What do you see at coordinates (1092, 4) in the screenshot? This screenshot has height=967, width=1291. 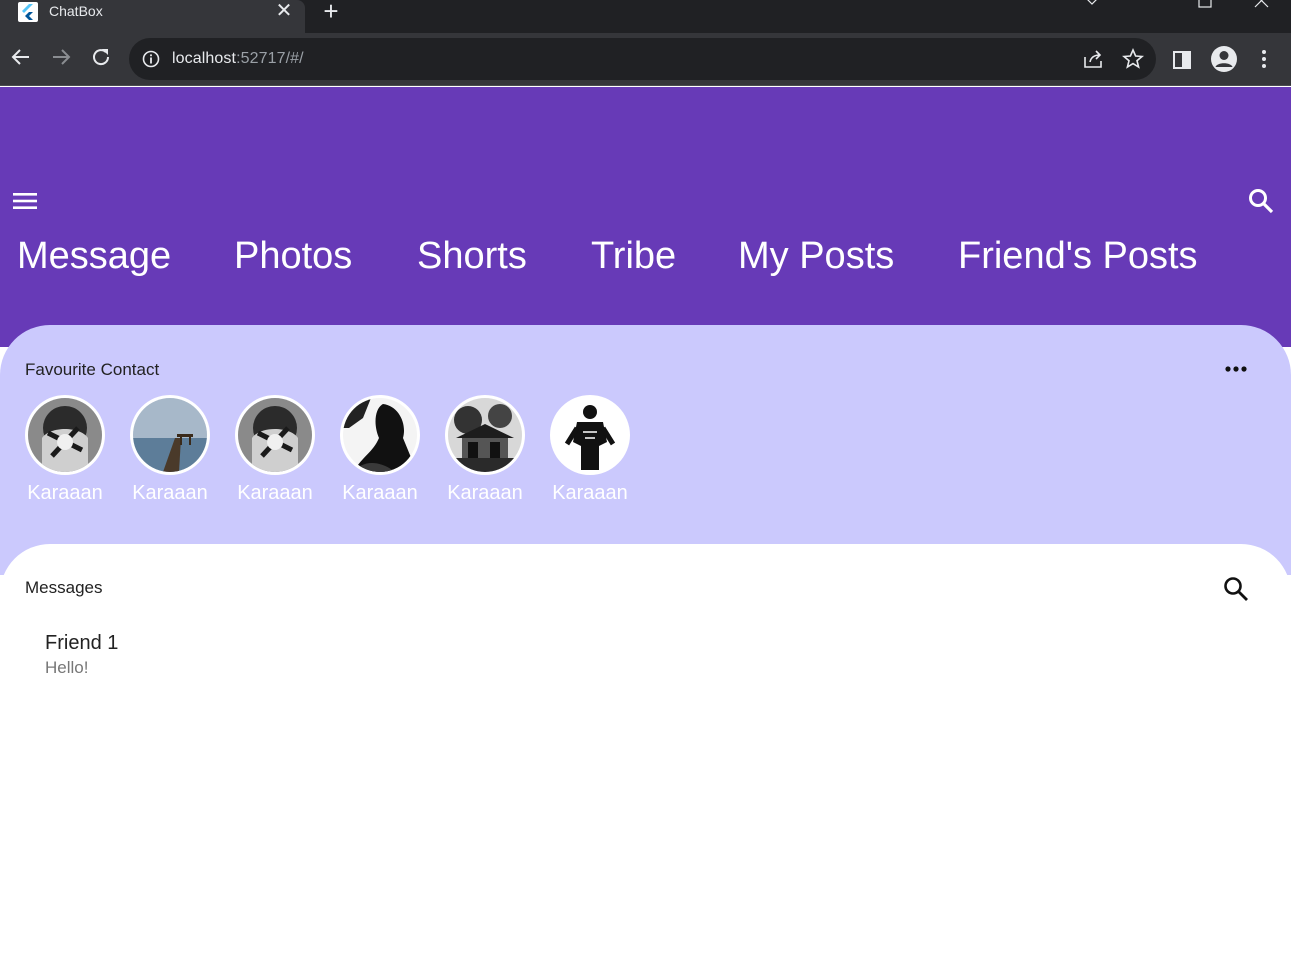 I see `chevron-down-icon` at bounding box center [1092, 4].